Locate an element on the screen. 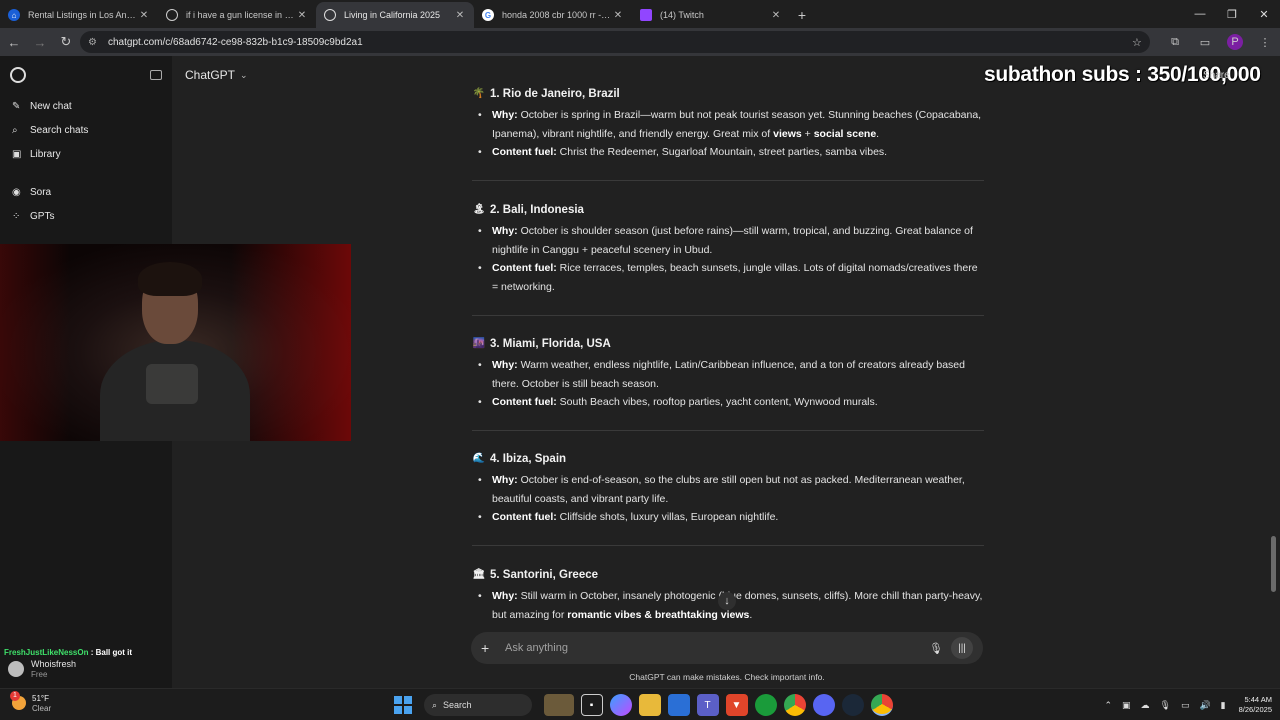  add-attachment-icon: + is located at coordinates (489, 648).